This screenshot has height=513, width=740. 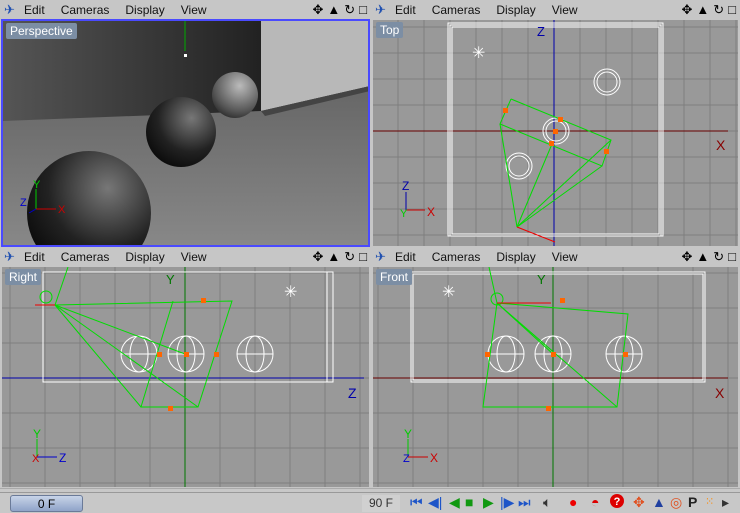 What do you see at coordinates (709, 502) in the screenshot?
I see `record-points-icon: ⁙` at bounding box center [709, 502].